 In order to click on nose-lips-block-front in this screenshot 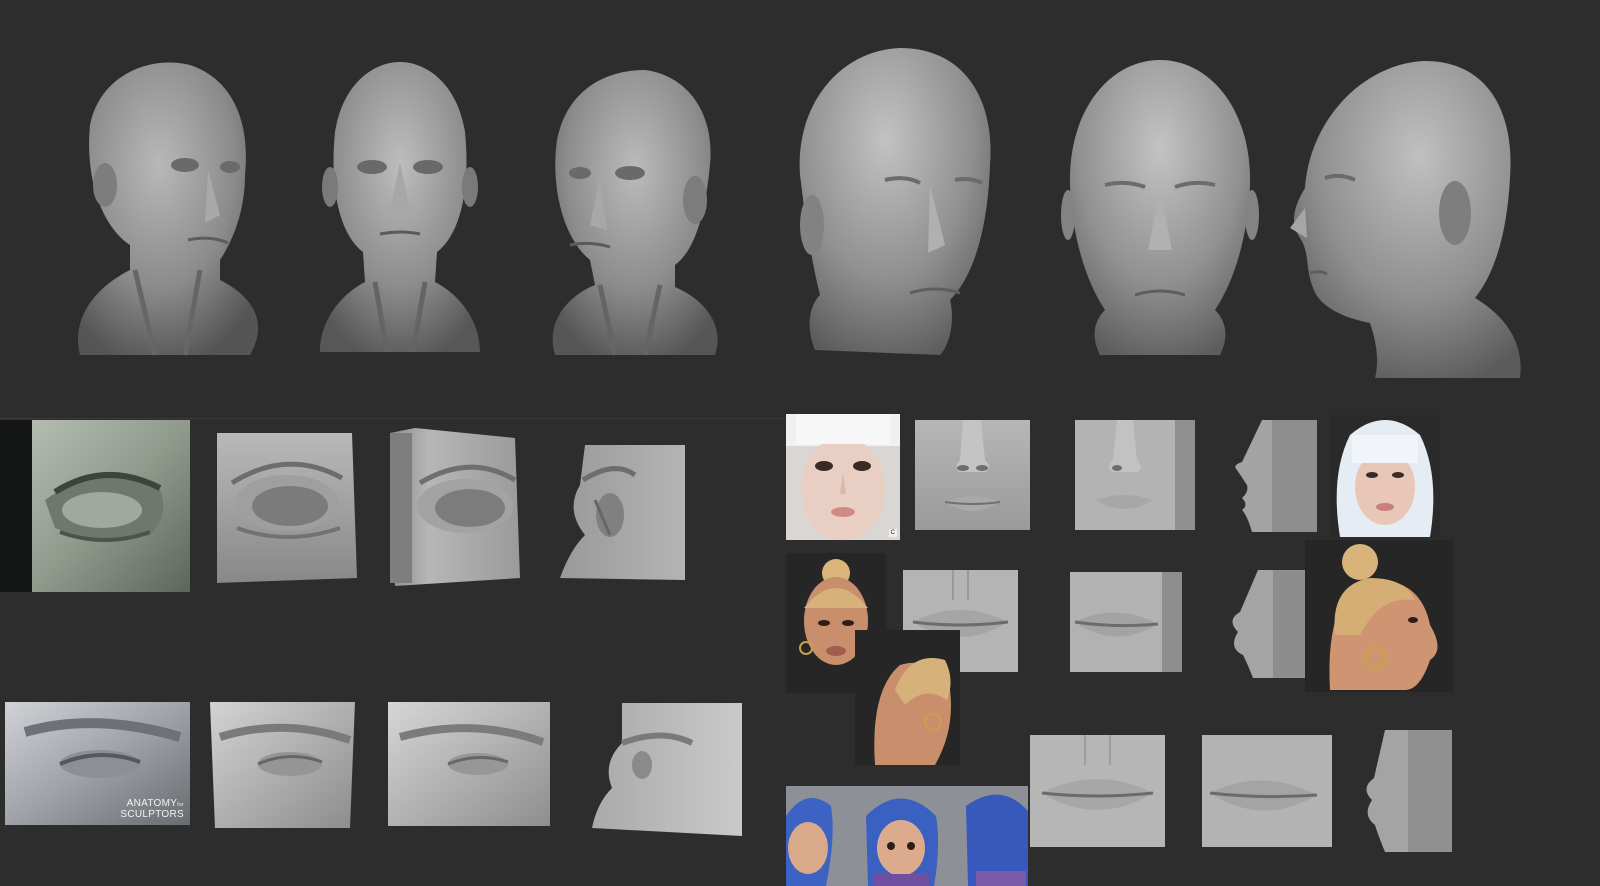, I will do `click(972, 475)`.